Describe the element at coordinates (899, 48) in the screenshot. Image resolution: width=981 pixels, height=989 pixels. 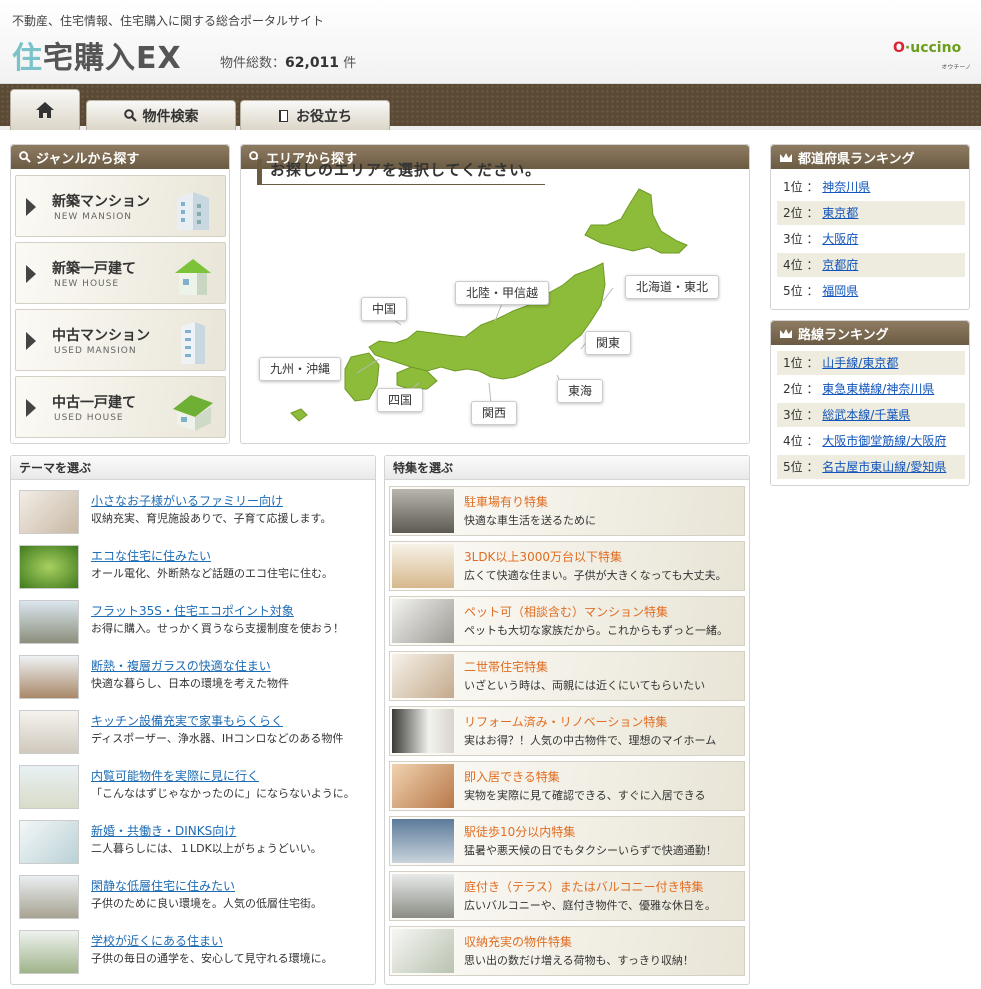
I see `brand-logo-o: O` at that location.